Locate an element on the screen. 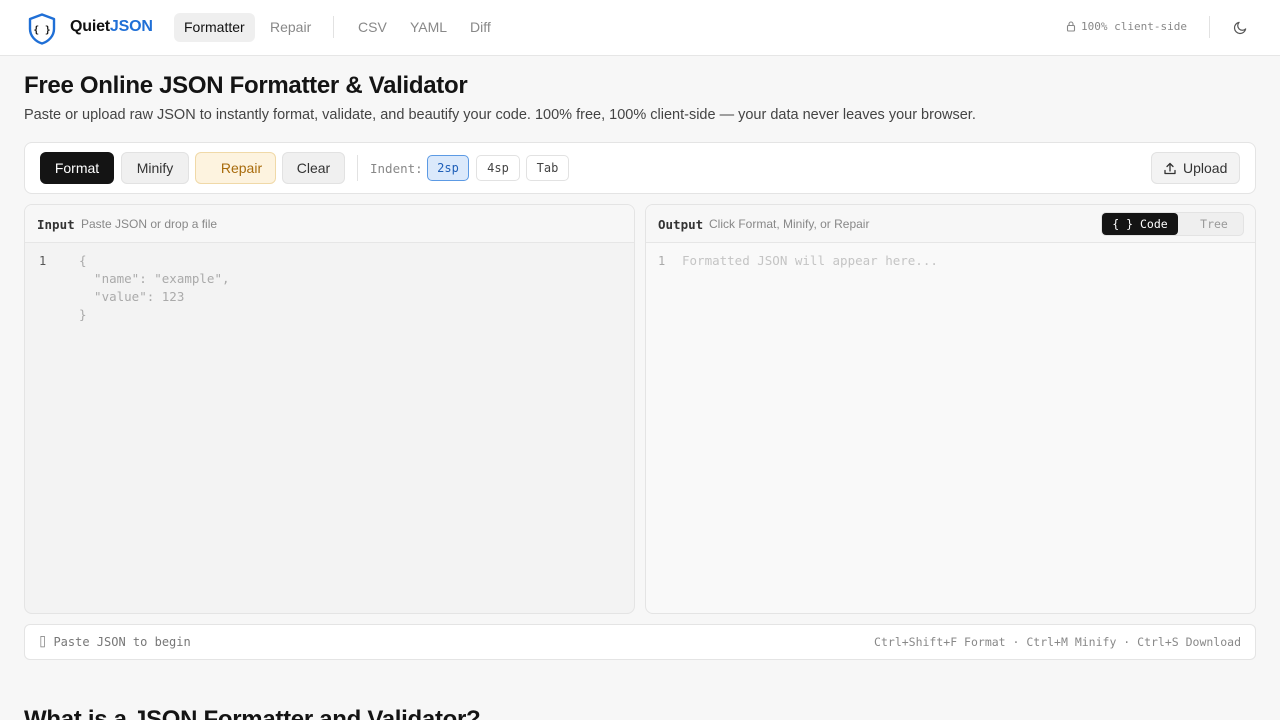 The height and width of the screenshot is (720, 1280). nav-formatter: Formatter is located at coordinates (214, 27).